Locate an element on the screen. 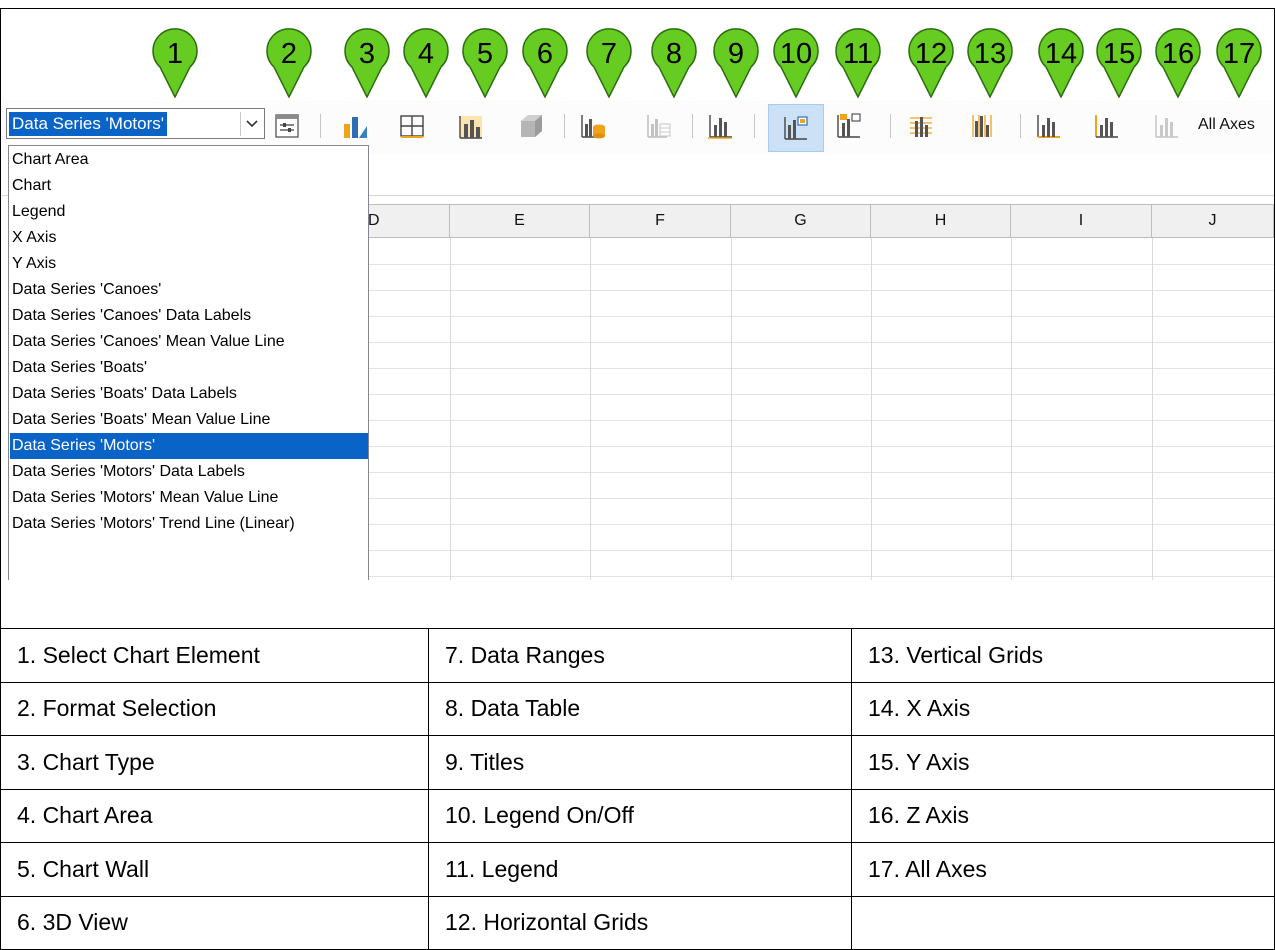 This screenshot has height=950, width=1275. callout-number: 1 is located at coordinates (175, 54).